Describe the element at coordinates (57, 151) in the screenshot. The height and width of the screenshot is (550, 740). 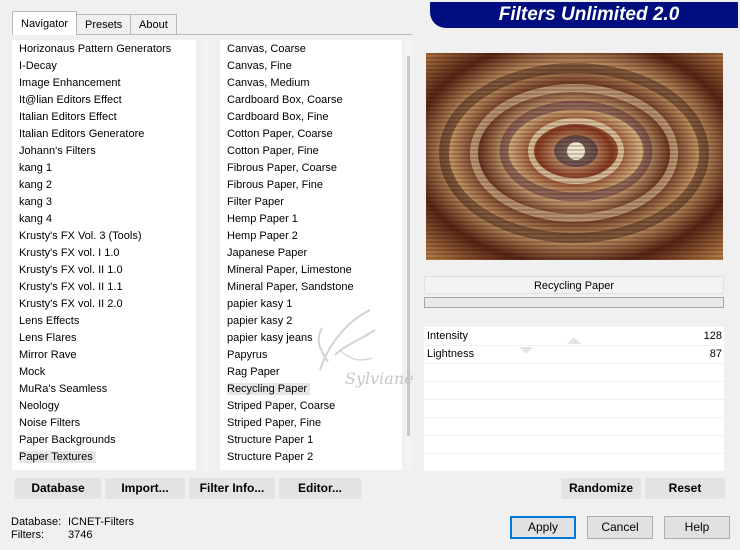
I see `category-item-label: Johann's Filters` at that location.